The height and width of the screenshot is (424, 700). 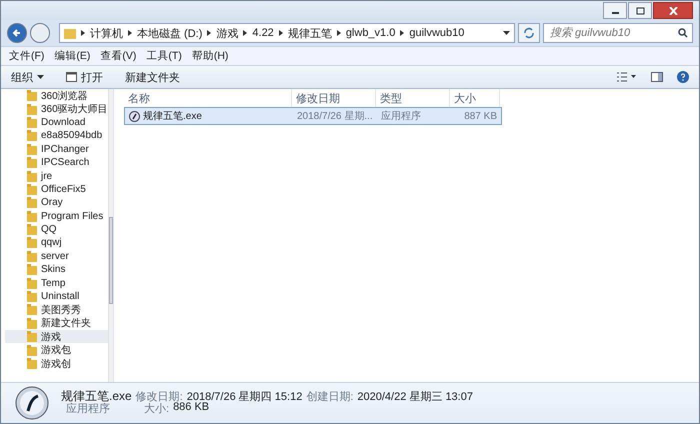 I want to click on maximize-button, so click(x=640, y=10).